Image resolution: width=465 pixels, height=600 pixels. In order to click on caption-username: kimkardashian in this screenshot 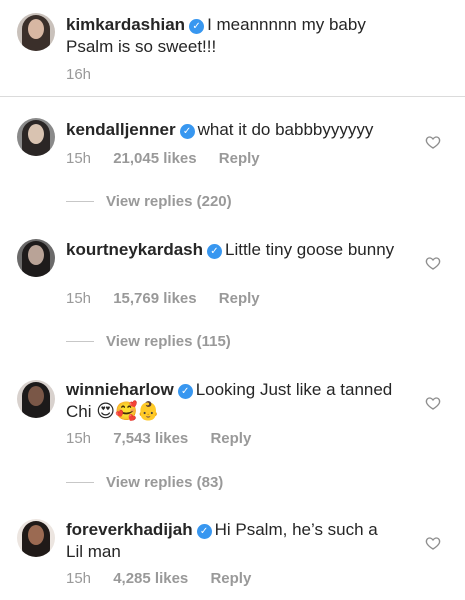, I will do `click(125, 24)`.